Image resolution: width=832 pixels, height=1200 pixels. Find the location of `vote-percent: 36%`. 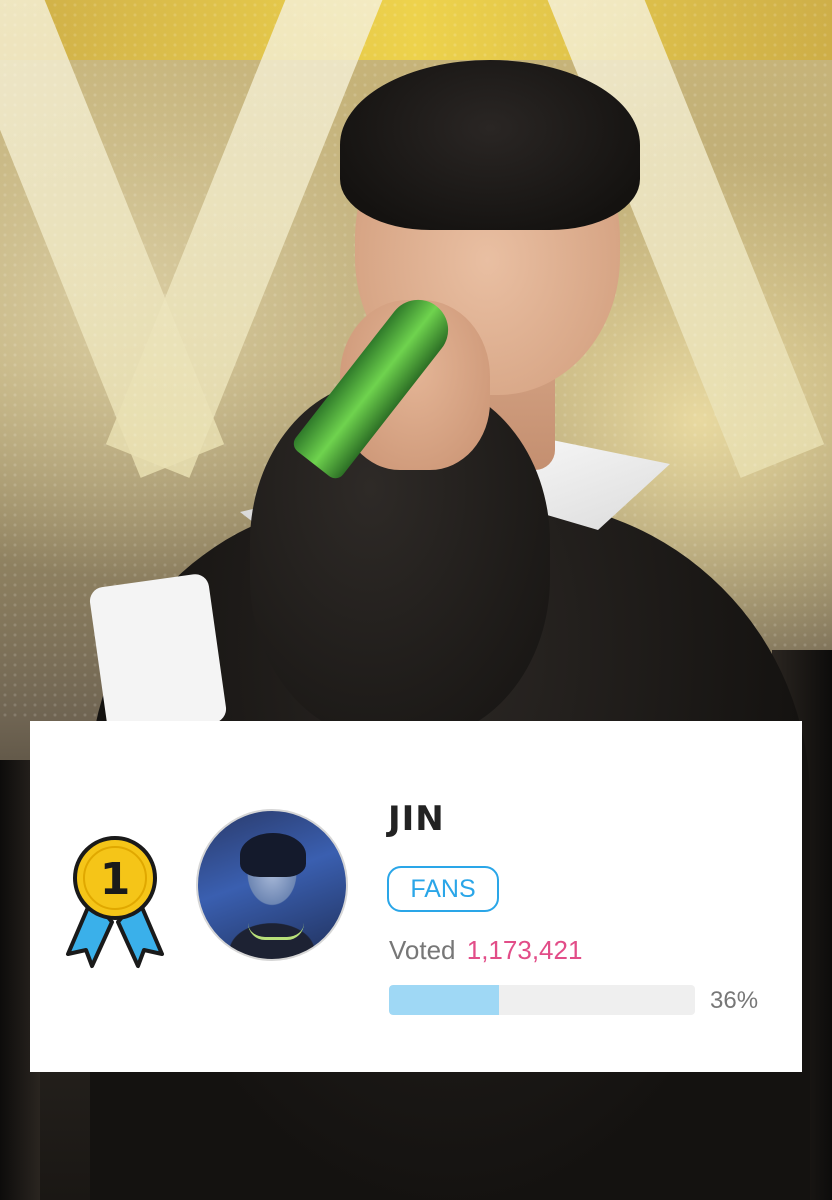

vote-percent: 36% is located at coordinates (734, 1000).